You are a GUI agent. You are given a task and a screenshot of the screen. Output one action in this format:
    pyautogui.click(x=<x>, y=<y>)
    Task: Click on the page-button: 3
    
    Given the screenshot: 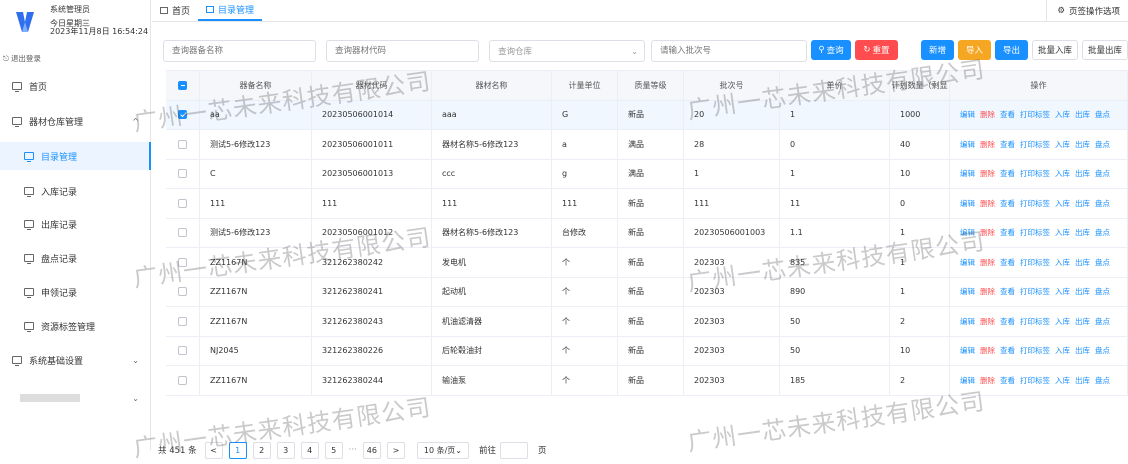 What is the action you would take?
    pyautogui.click(x=285, y=450)
    